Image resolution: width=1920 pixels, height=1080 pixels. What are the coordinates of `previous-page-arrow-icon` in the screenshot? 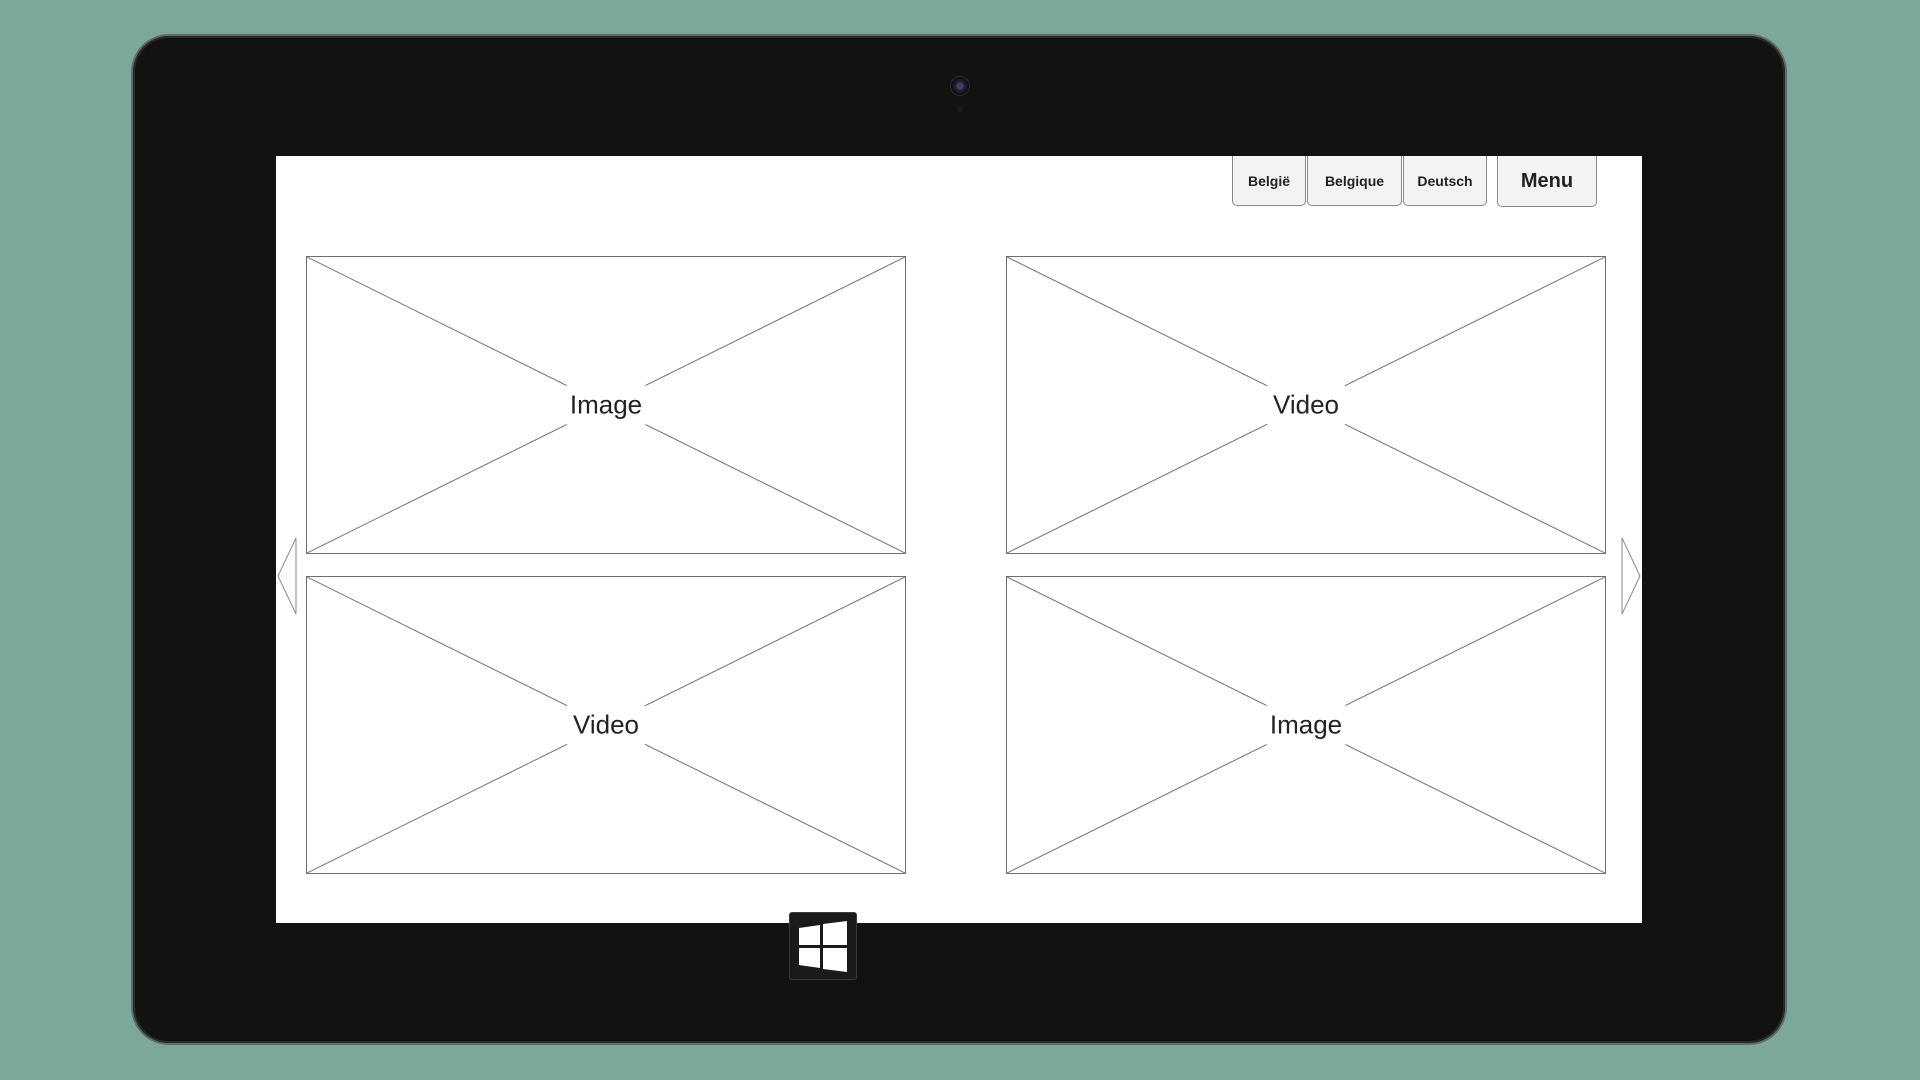 It's located at (287, 576).